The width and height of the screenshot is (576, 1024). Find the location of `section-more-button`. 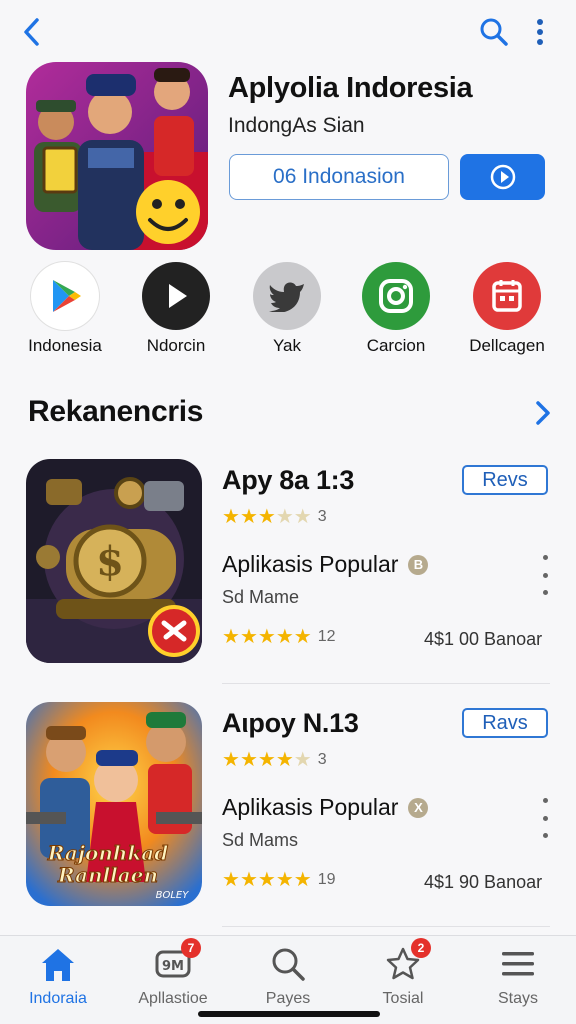

section-more-button is located at coordinates (543, 413).